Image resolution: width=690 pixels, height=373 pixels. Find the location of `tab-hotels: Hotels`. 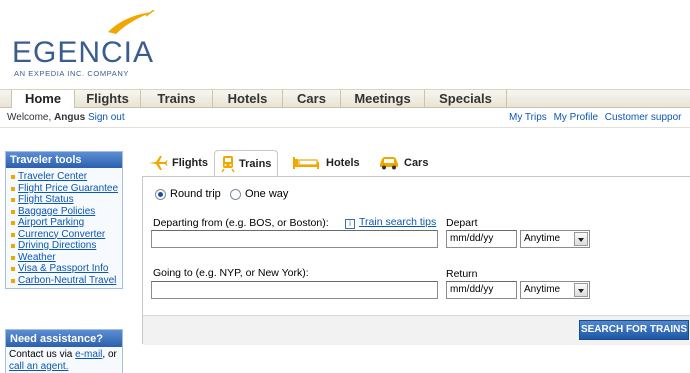

tab-hotels: Hotels is located at coordinates (326, 163).